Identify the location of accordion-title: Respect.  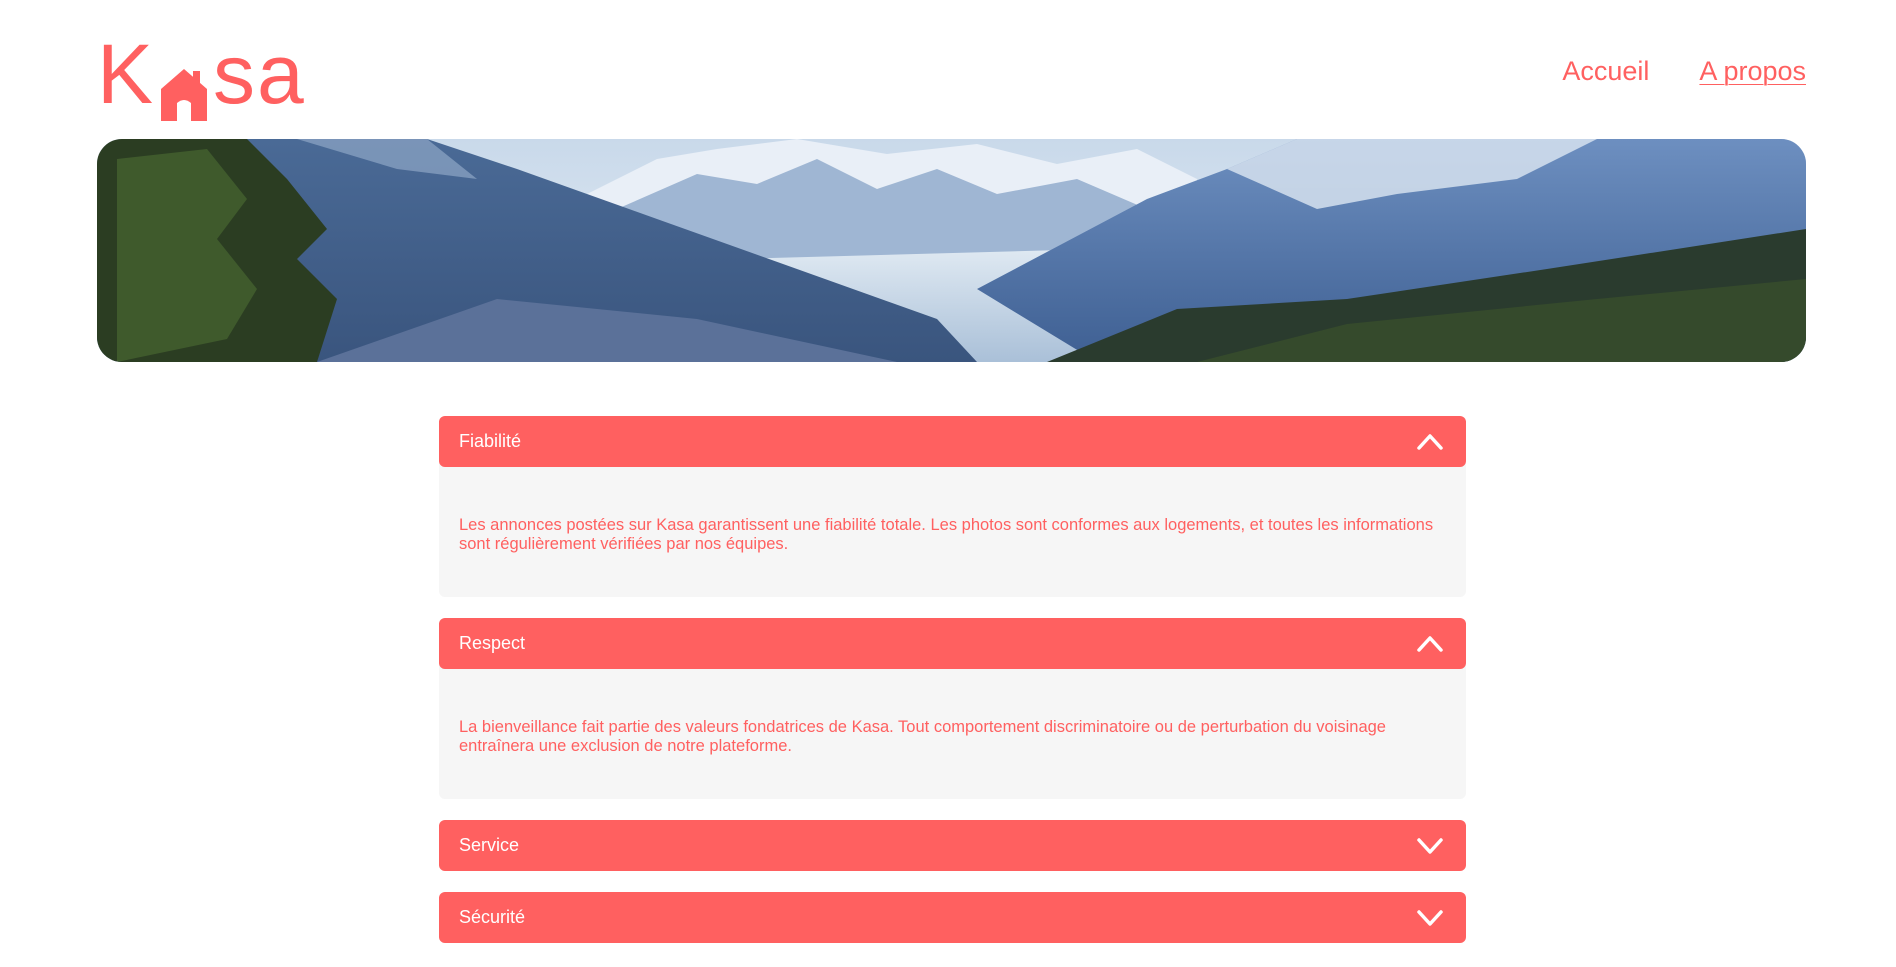
(492, 643).